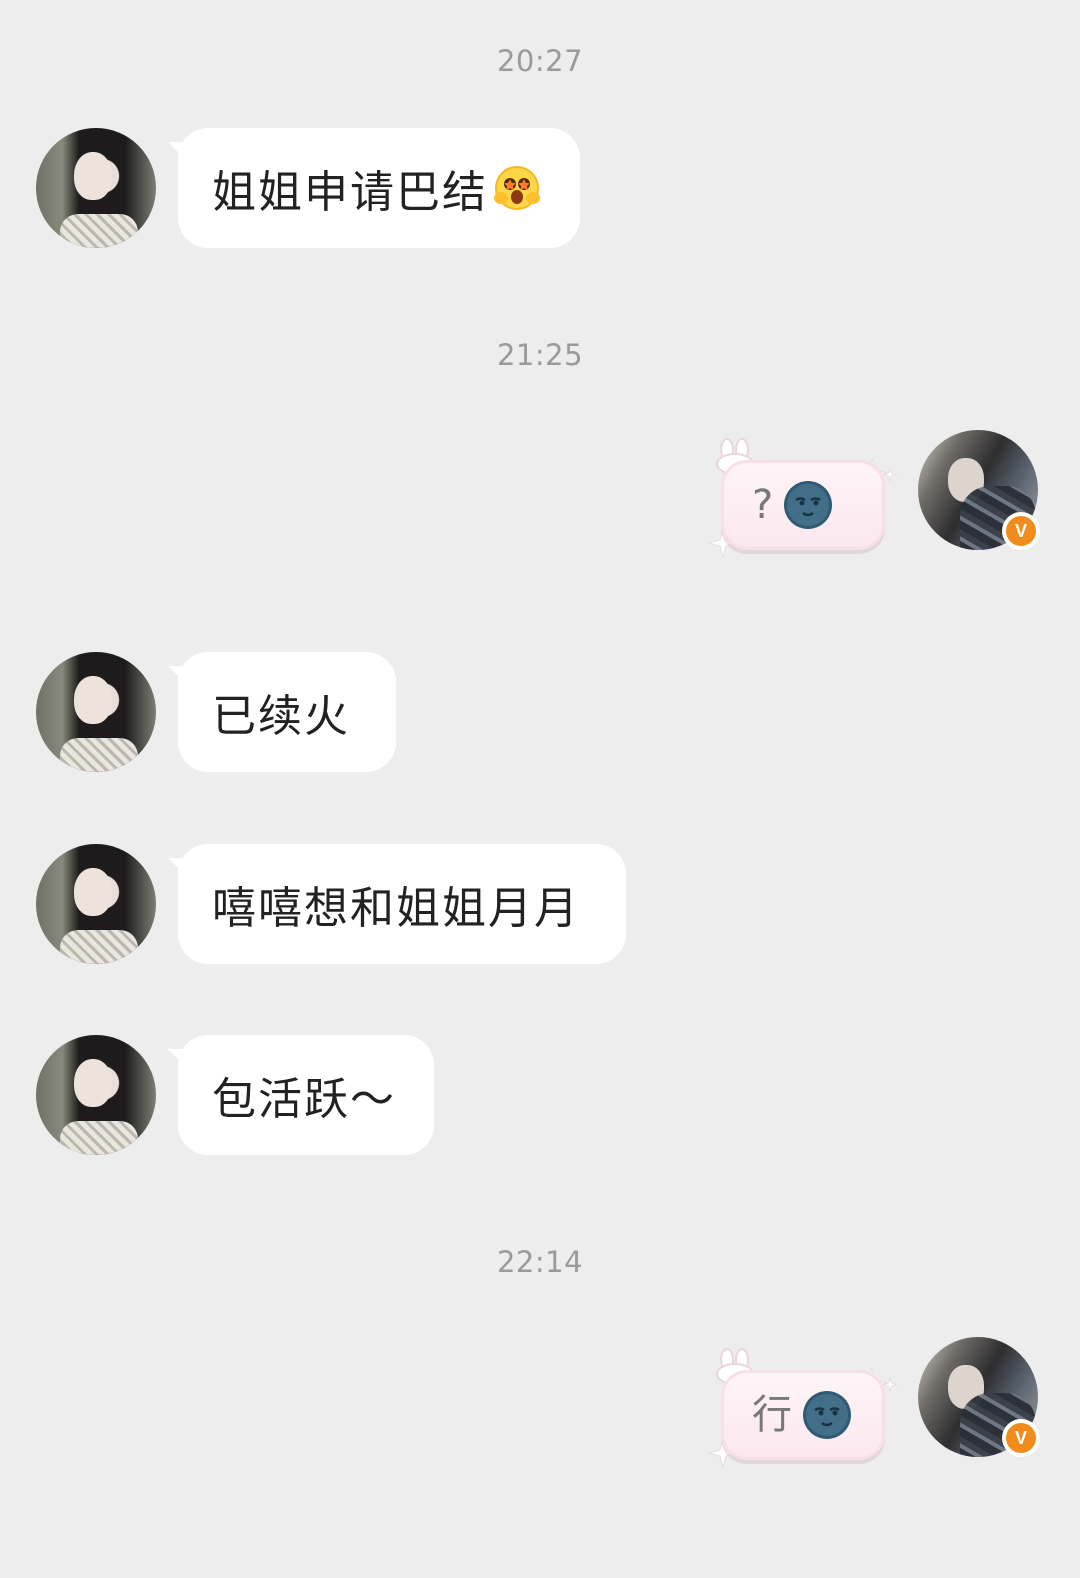 Image resolution: width=1080 pixels, height=1578 pixels. I want to click on message-text: 已续火, so click(281, 716).